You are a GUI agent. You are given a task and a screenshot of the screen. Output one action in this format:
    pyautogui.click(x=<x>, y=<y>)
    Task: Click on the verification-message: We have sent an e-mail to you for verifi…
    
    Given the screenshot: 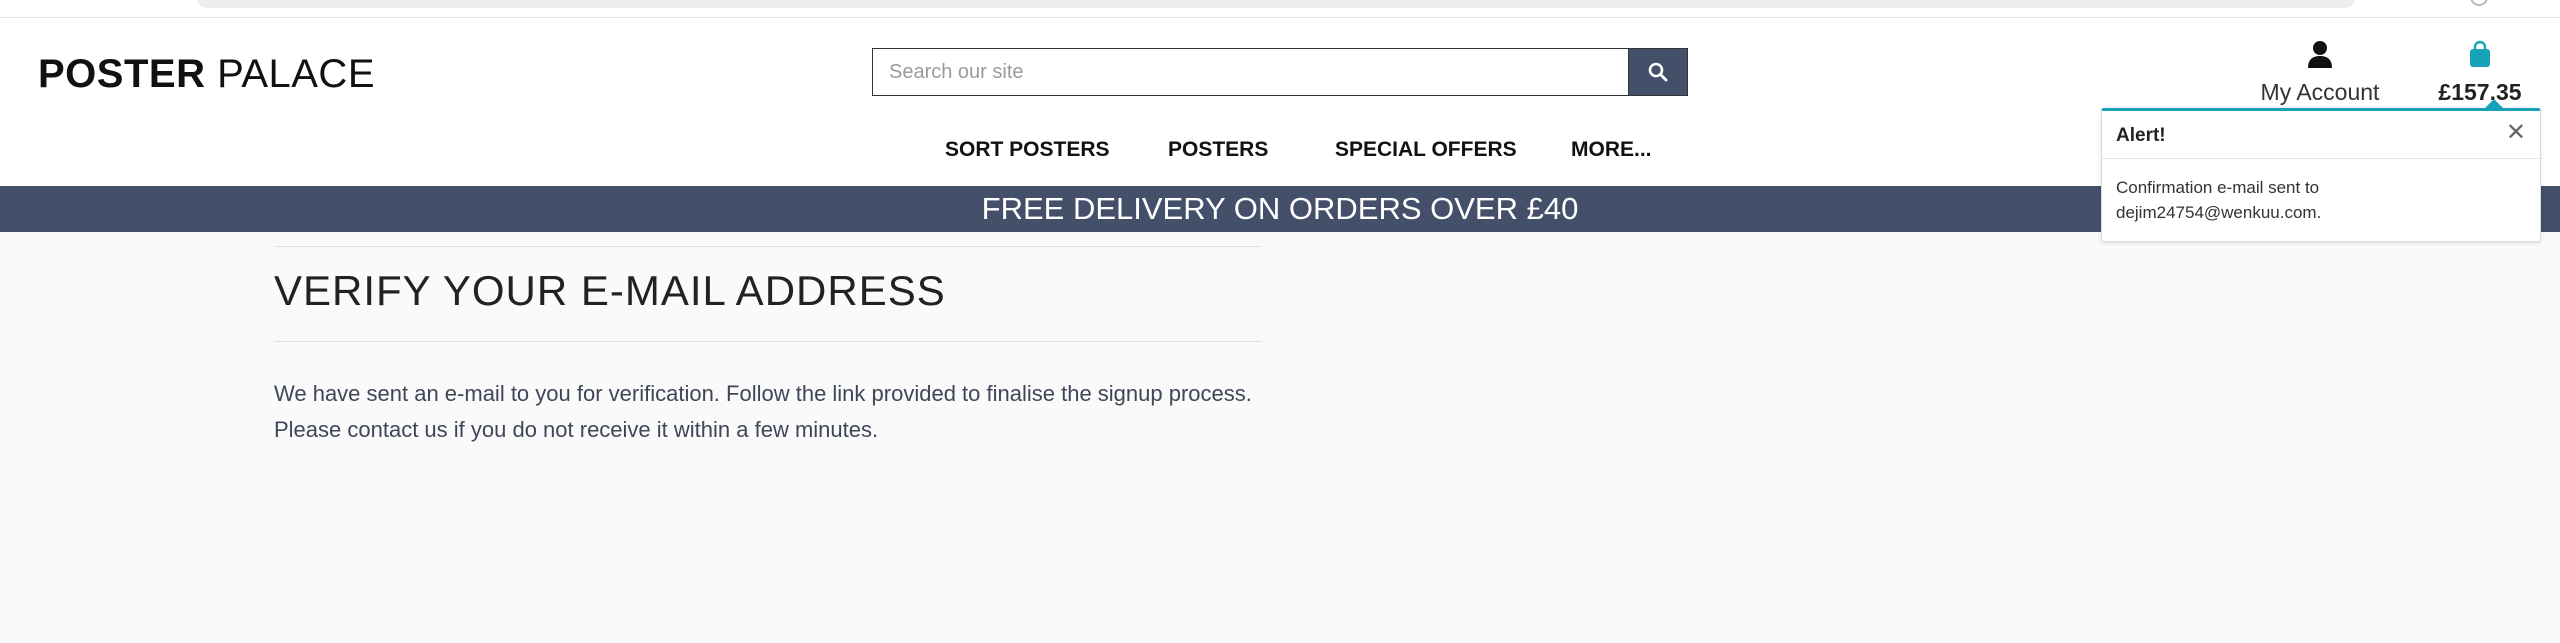 What is the action you would take?
    pyautogui.click(x=763, y=411)
    